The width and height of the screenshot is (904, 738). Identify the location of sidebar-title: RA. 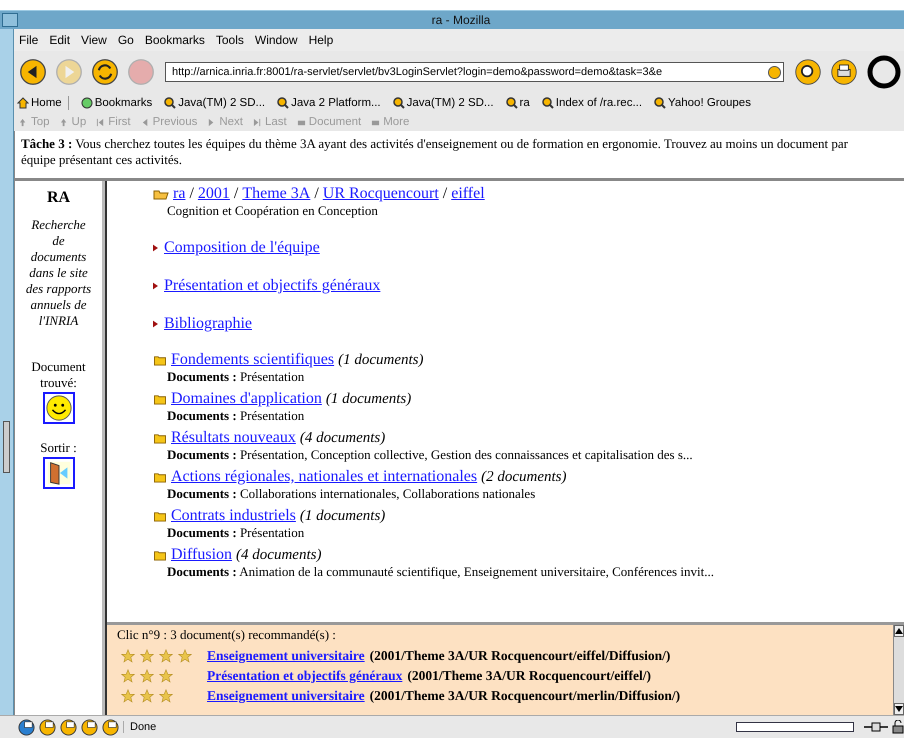
(58, 198).